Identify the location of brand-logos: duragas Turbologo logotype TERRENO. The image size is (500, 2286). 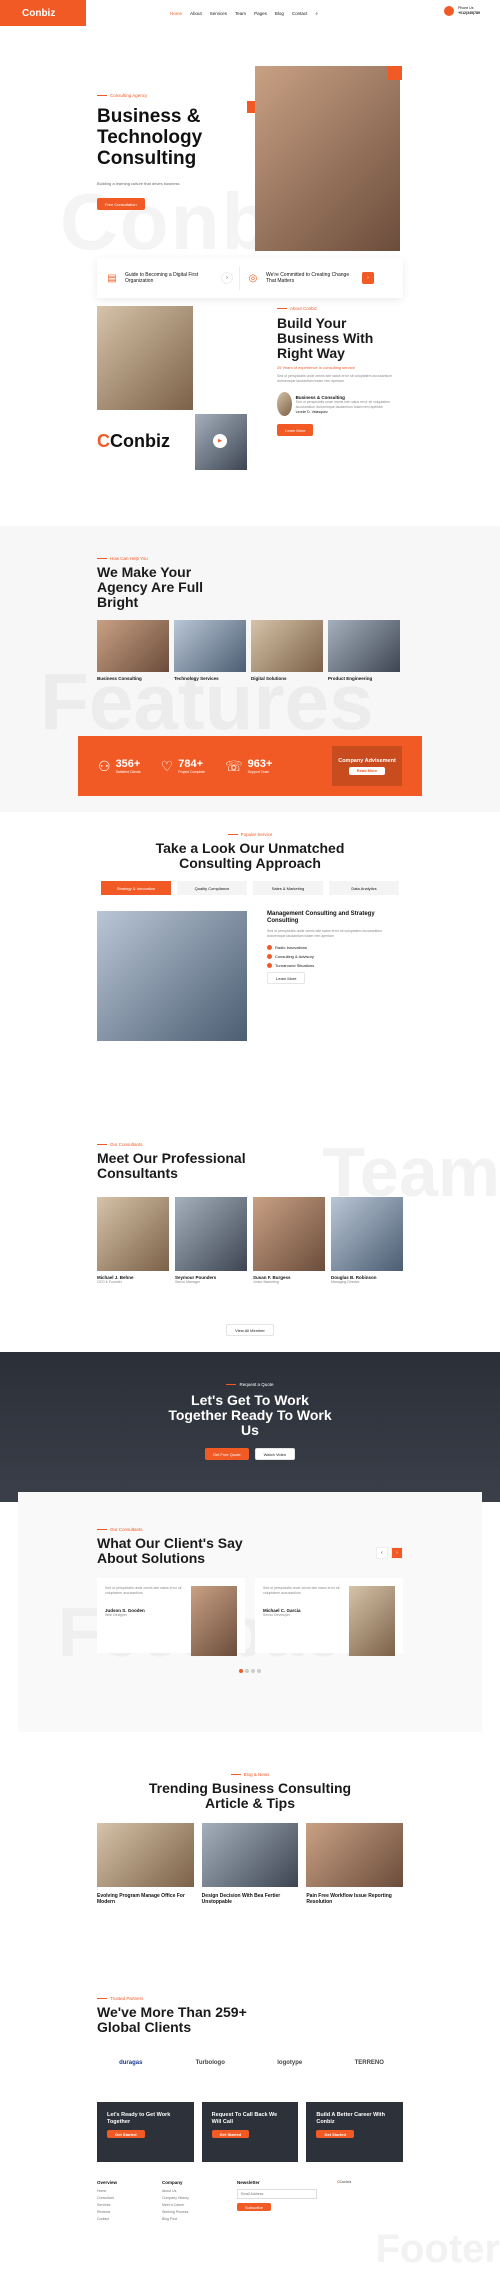
(250, 2063).